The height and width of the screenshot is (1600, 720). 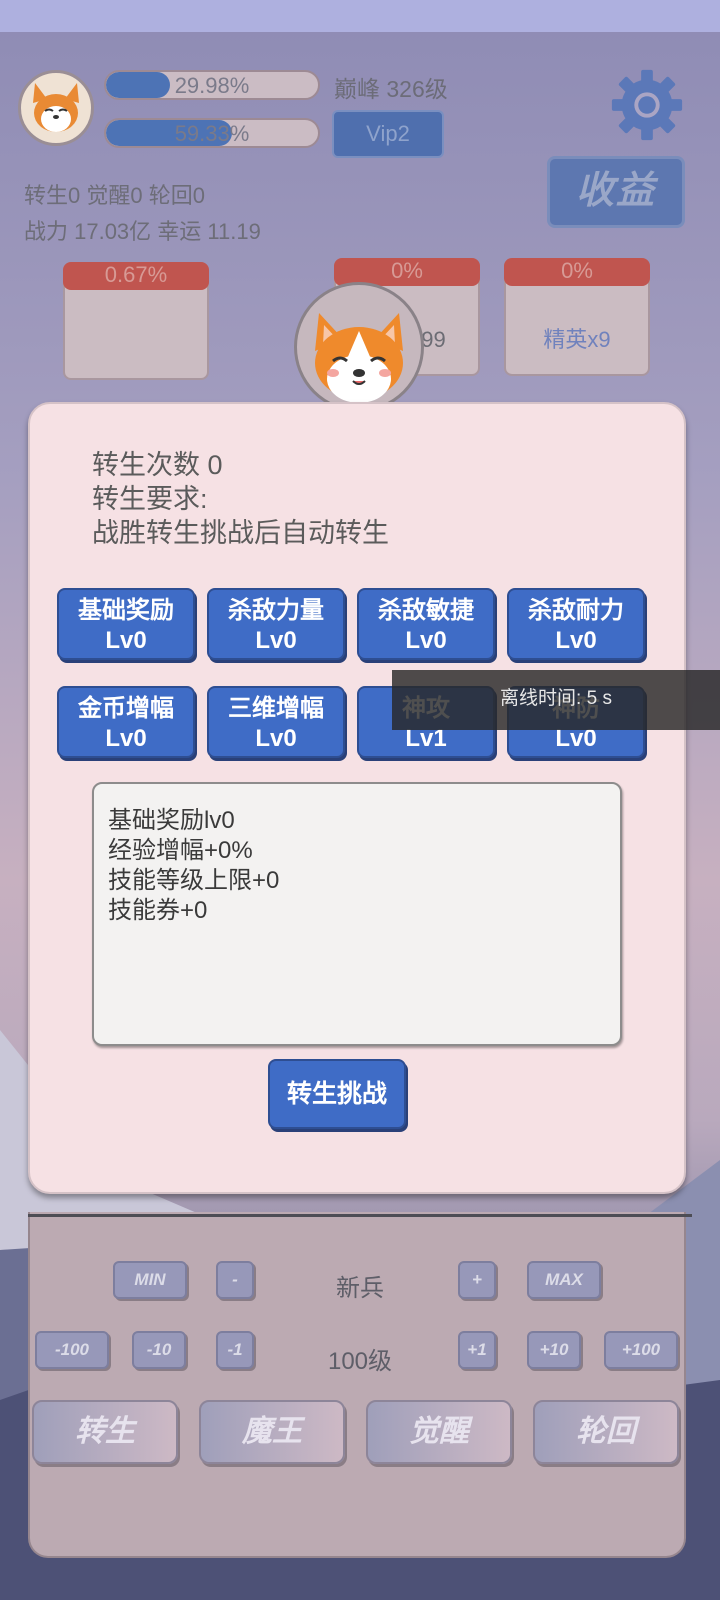 What do you see at coordinates (576, 610) in the screenshot?
I see `skill-name: 杀敌耐力` at bounding box center [576, 610].